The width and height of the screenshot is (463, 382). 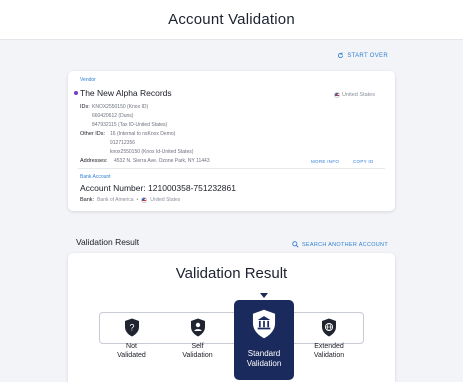 What do you see at coordinates (165, 200) in the screenshot?
I see `bank-country: United States` at bounding box center [165, 200].